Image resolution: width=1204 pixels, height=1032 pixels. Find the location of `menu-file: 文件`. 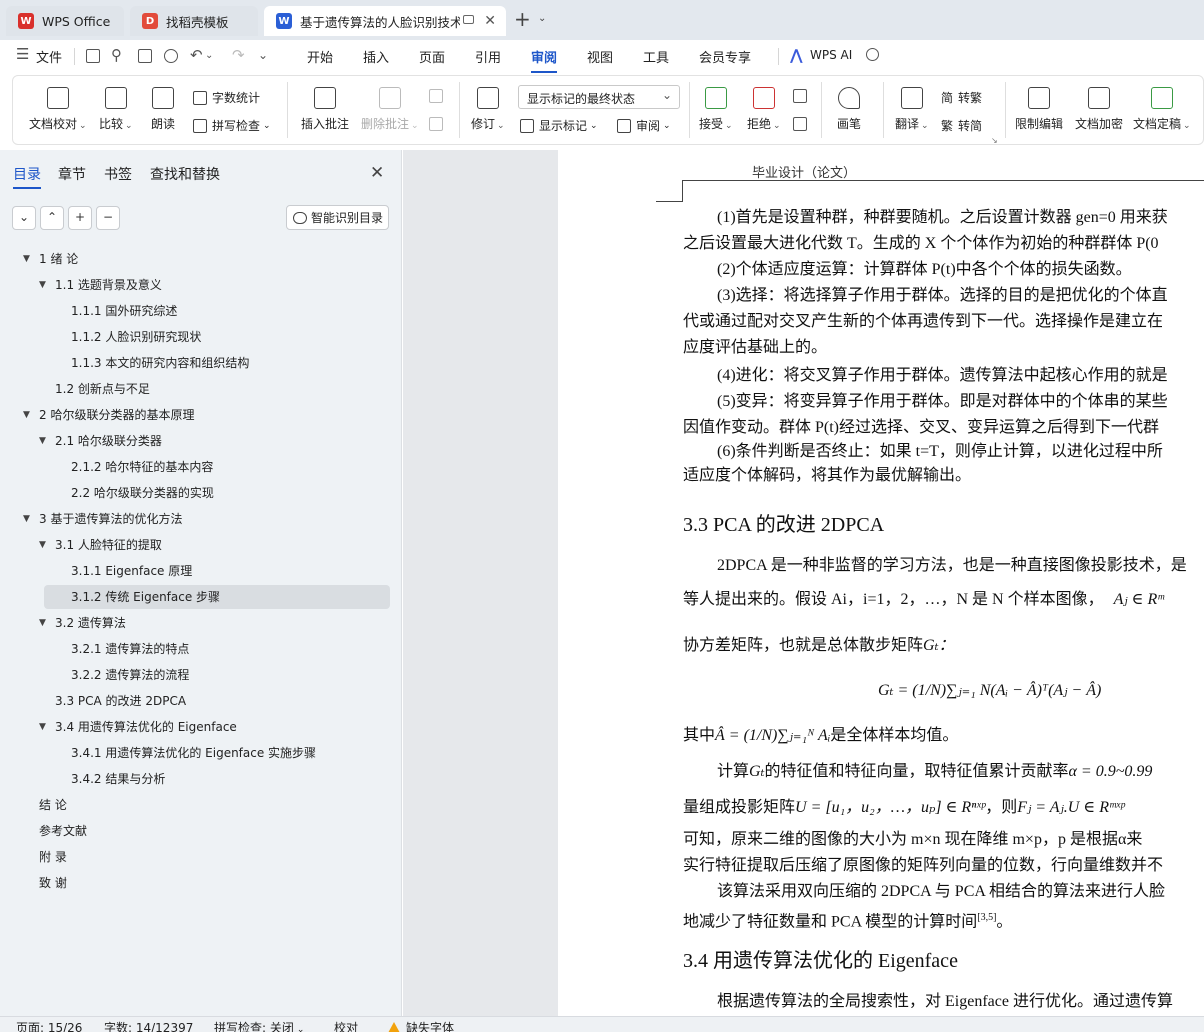

menu-file: 文件 is located at coordinates (49, 56).